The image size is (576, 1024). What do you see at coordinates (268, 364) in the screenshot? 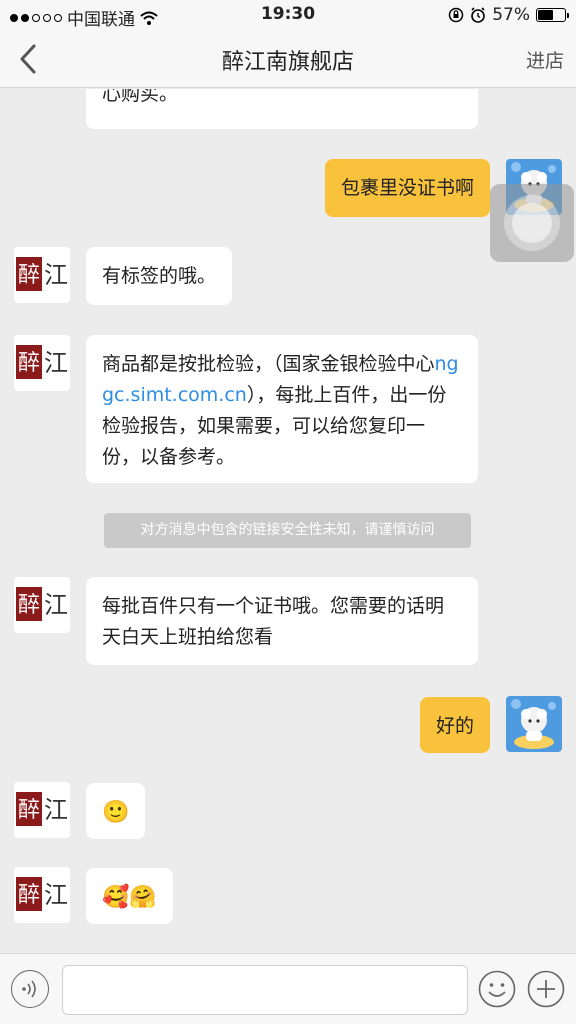
I see `message-text: 商品都是按批检验，（国家金银检验中心` at bounding box center [268, 364].